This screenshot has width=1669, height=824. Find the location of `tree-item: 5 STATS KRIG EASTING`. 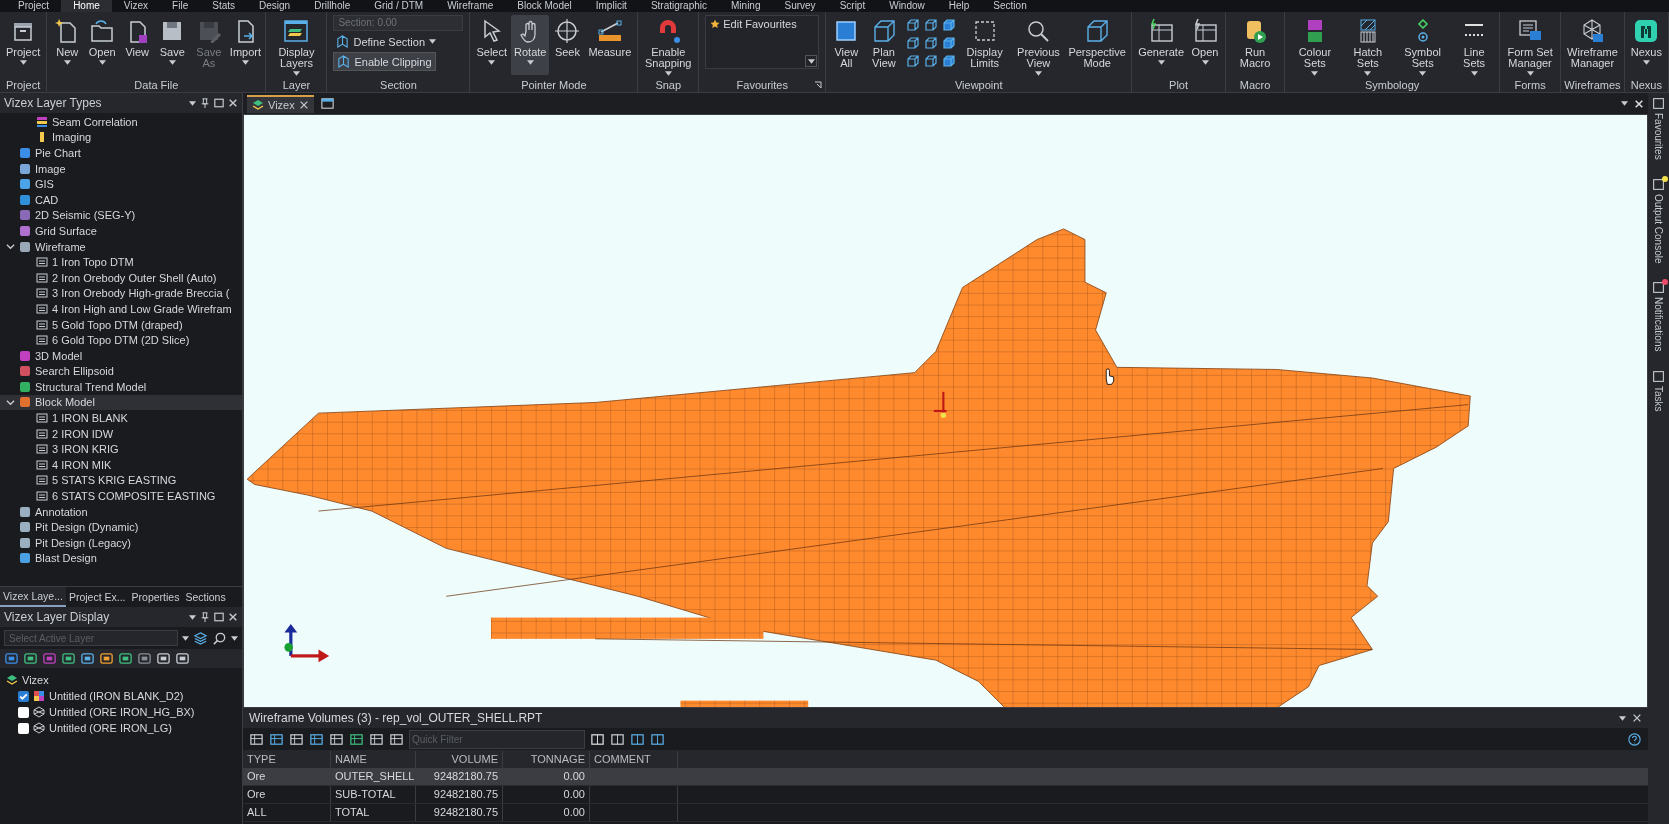

tree-item: 5 STATS KRIG EASTING is located at coordinates (121, 480).